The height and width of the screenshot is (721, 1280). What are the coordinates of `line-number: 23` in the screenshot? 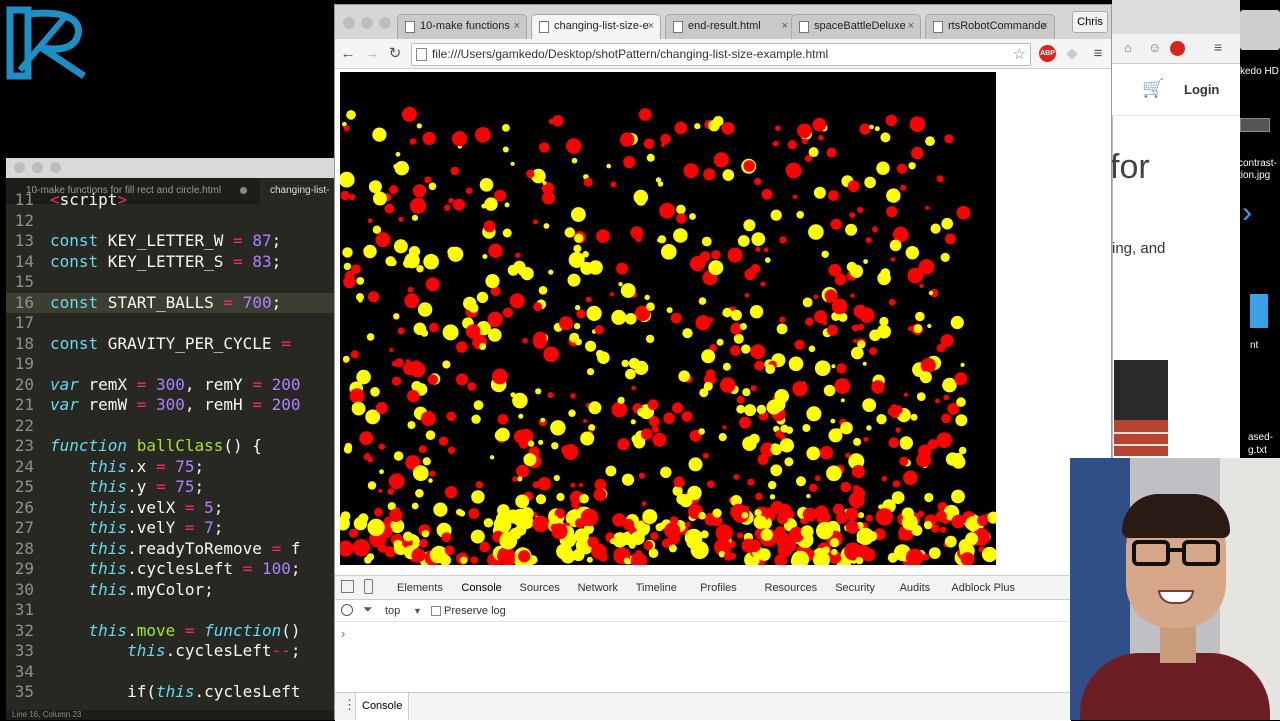 It's located at (24, 445).